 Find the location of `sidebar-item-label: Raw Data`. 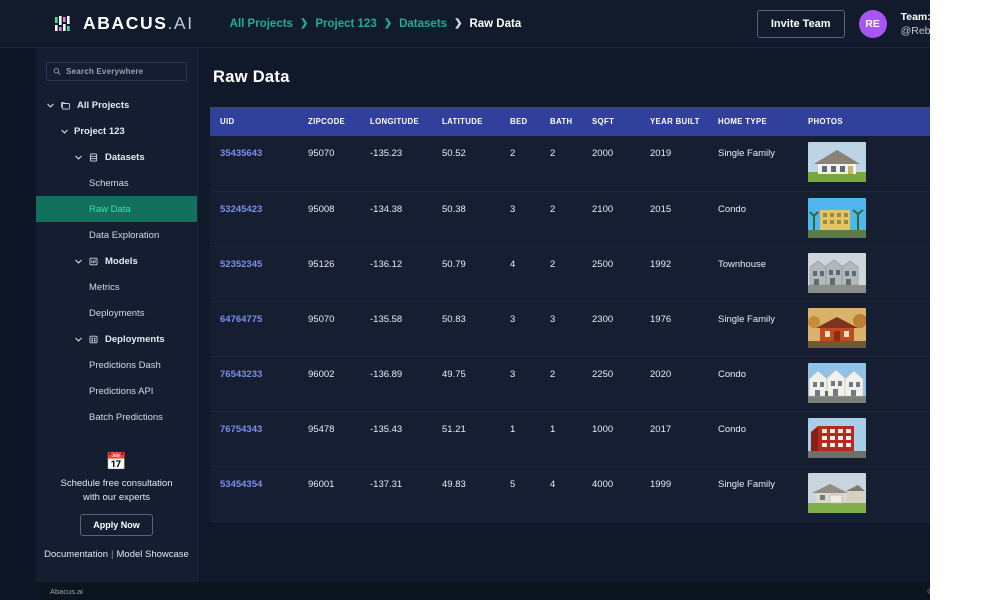

sidebar-item-label: Raw Data is located at coordinates (110, 209).